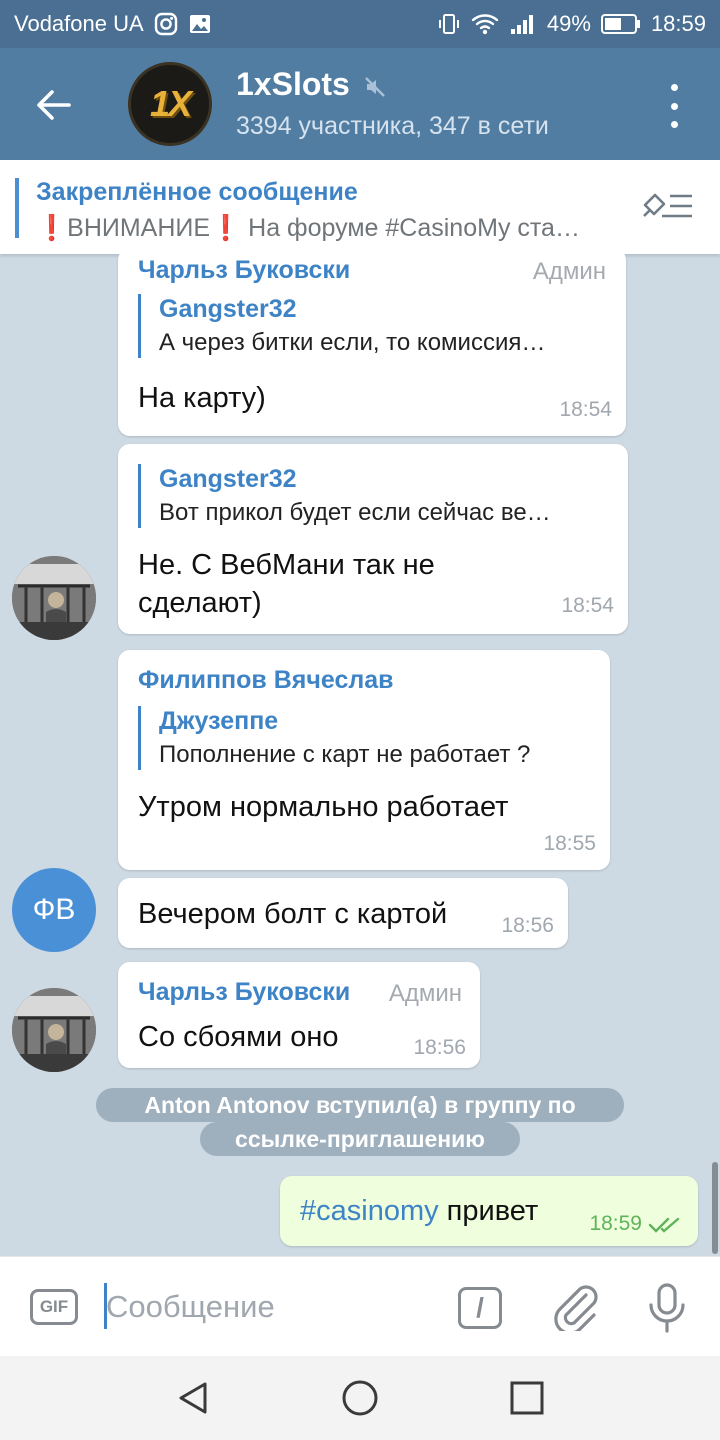 This screenshot has height=1440, width=720. I want to click on battery-percent: 49%, so click(568, 23).